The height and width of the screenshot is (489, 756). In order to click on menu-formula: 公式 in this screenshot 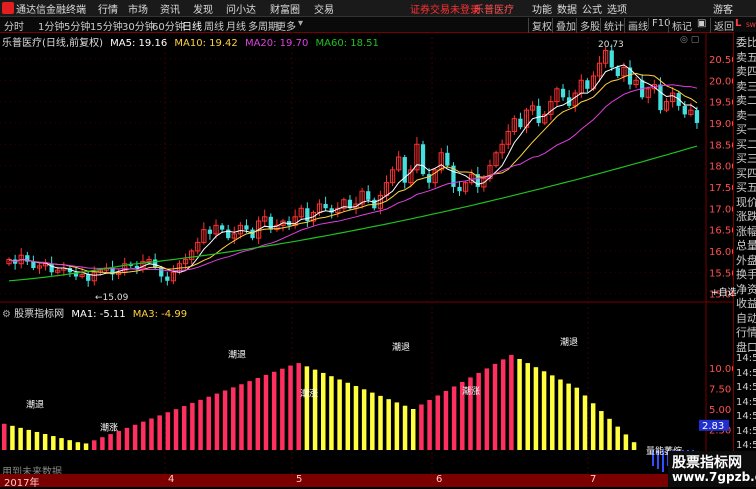, I will do `click(592, 8)`.